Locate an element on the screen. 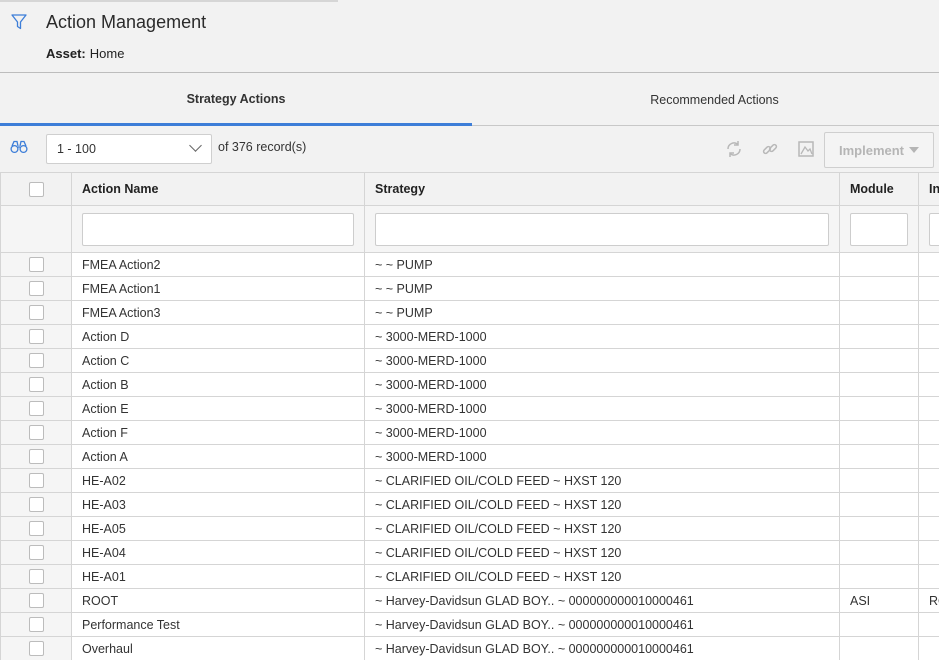 The width and height of the screenshot is (939, 660). table-row: Action C ~ 3000-MERD-1000 is located at coordinates (469, 360).